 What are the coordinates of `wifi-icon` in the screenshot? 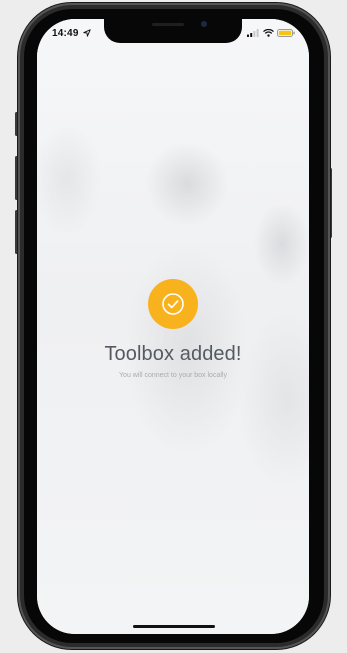 It's located at (268, 33).